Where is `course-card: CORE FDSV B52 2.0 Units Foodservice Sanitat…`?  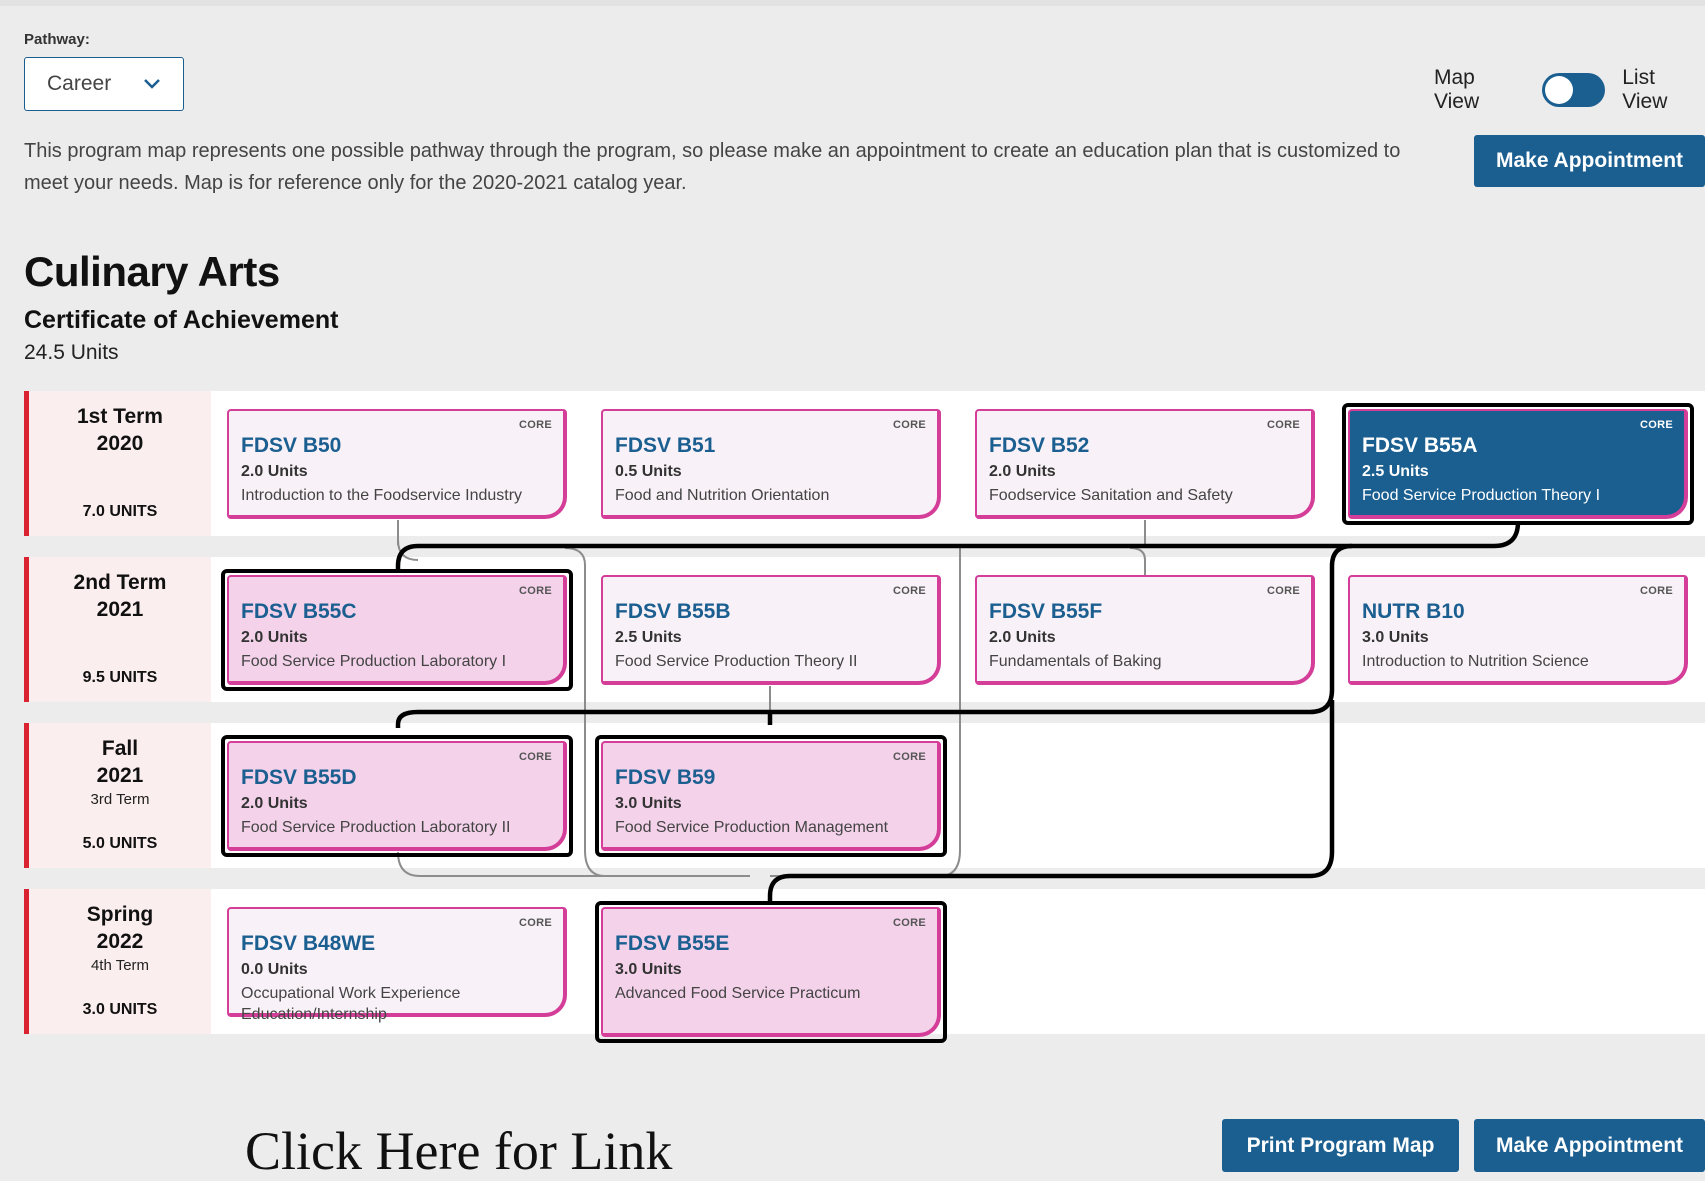
course-card: CORE FDSV B52 2.0 Units Foodservice Sanitat… is located at coordinates (1145, 464).